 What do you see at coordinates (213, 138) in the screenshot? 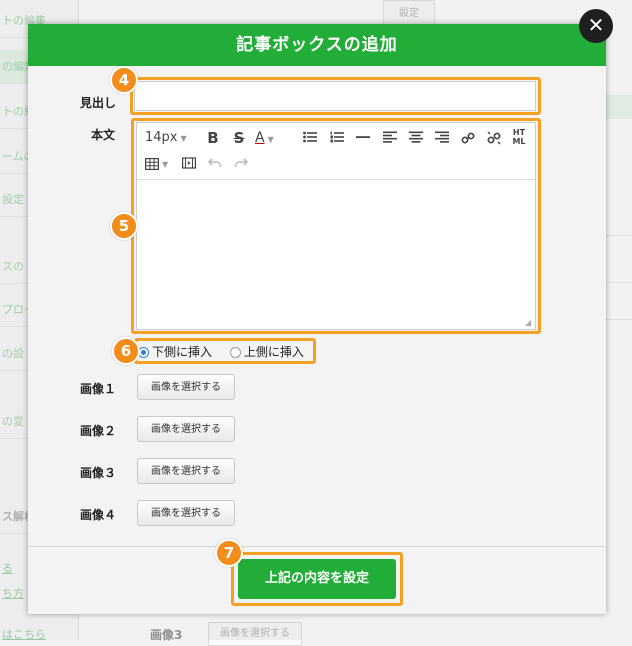
I see `bold-button: B` at bounding box center [213, 138].